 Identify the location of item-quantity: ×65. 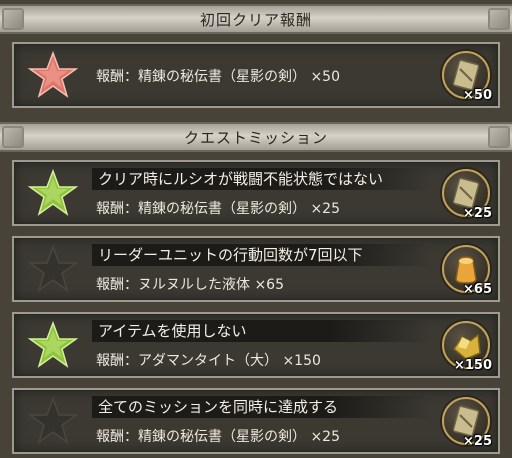
(477, 289).